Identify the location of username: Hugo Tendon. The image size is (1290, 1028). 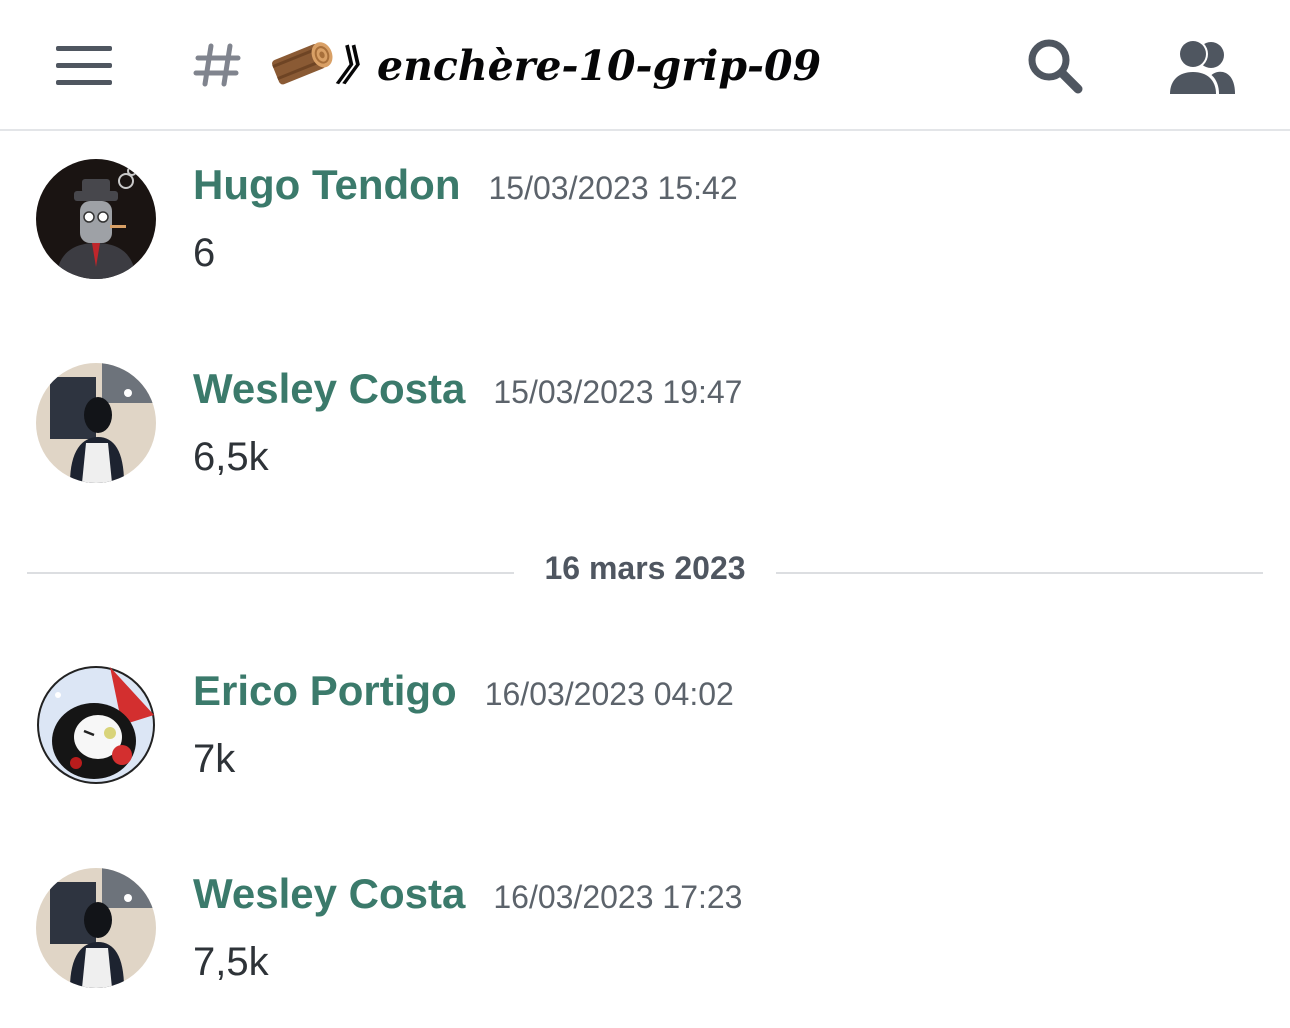
(326, 185).